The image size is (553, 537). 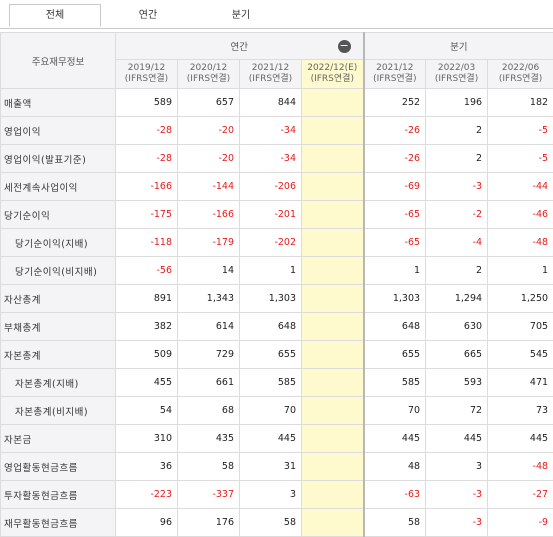 What do you see at coordinates (58, 299) in the screenshot?
I see `row-label: 자산총계` at bounding box center [58, 299].